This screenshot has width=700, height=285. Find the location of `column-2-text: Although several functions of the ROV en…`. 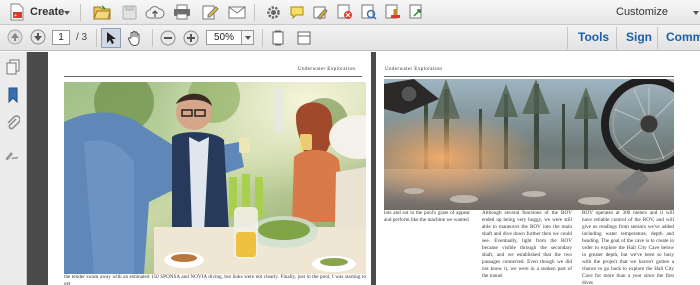

column-2-text: Although several functions of the ROV en… is located at coordinates (527, 244).